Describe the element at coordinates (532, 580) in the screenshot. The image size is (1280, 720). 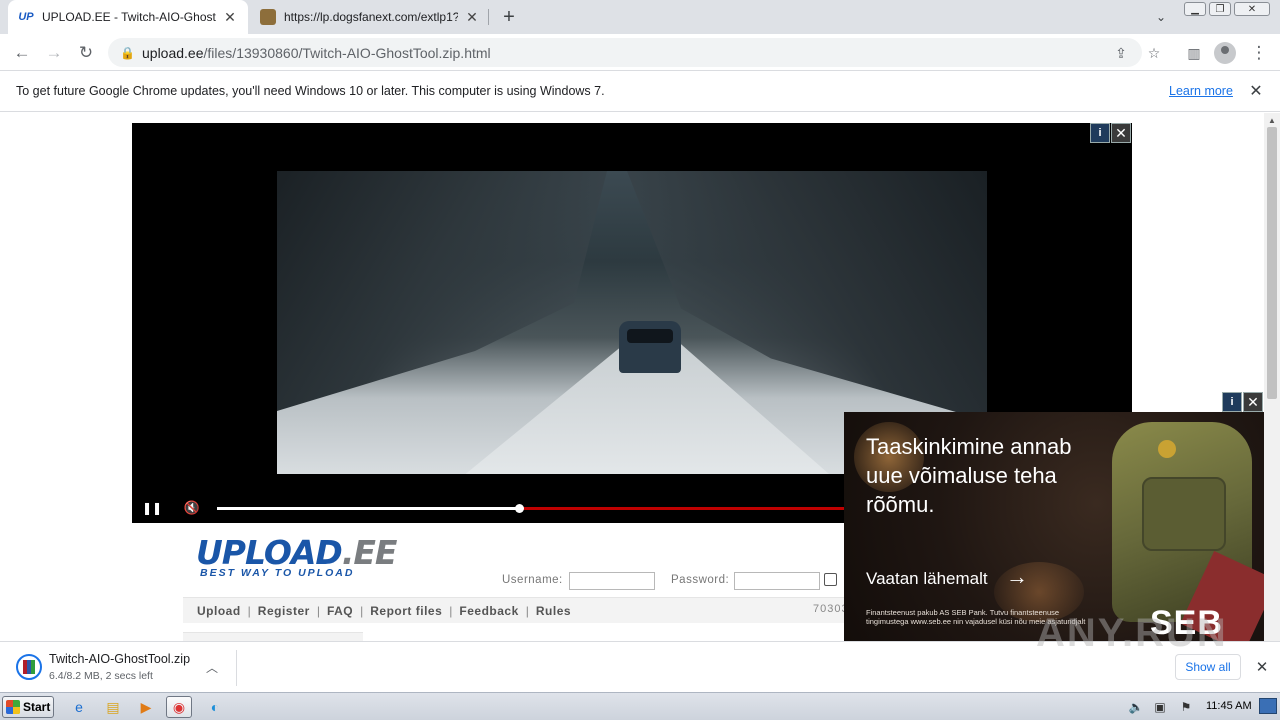
I see `username-label: Username:` at that location.